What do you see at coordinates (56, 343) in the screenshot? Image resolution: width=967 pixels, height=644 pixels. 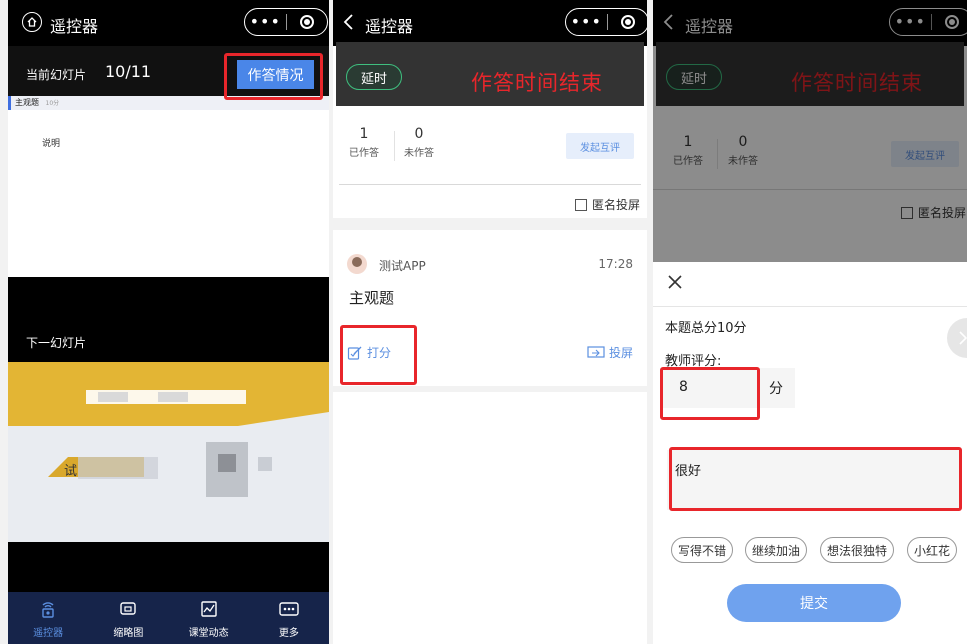 I see `next-slide-label: 下一幻灯片` at bounding box center [56, 343].